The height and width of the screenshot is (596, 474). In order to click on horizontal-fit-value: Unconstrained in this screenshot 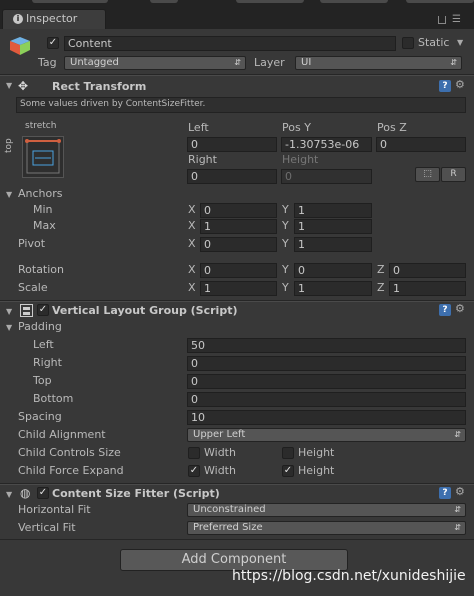, I will do `click(229, 509)`.